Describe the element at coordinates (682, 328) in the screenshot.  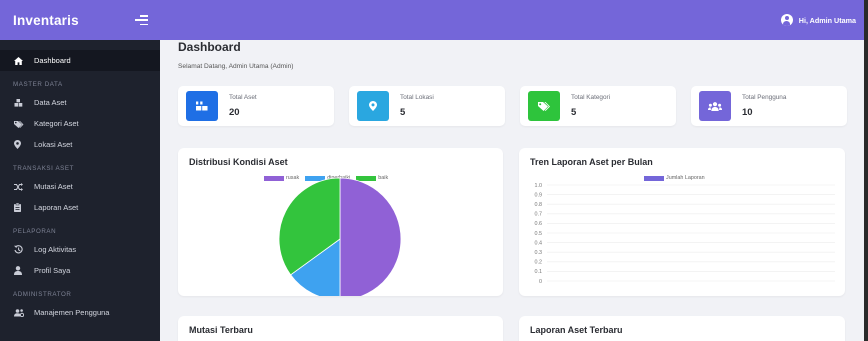
I see `panel-laporan-terbaru: Laporan Aset Terbaru` at that location.